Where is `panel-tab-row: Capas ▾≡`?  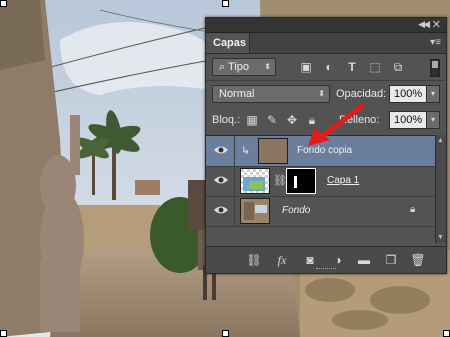
panel-tab-row: Capas ▾≡ is located at coordinates (326, 43).